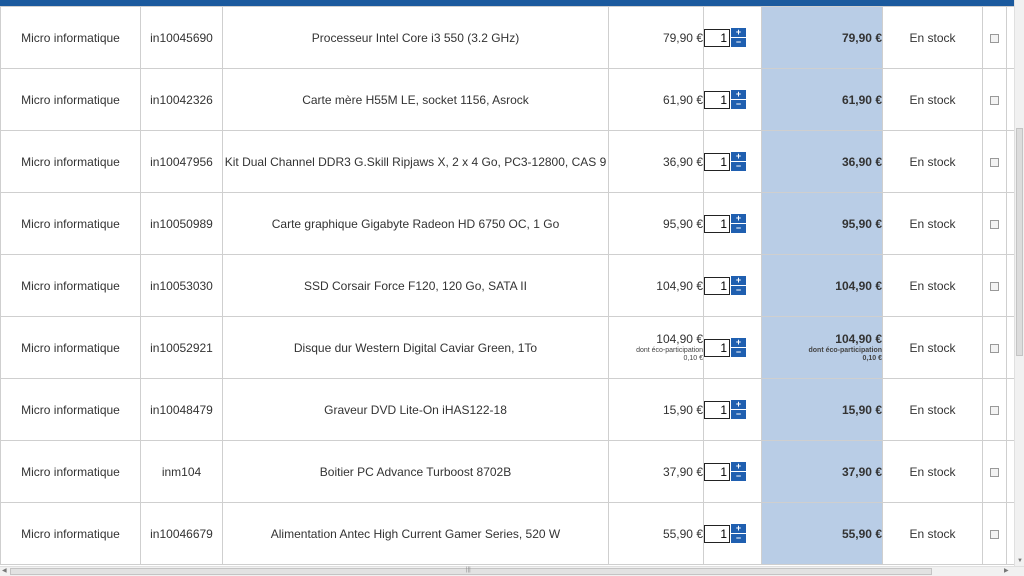 This screenshot has height=576, width=1024. I want to click on scroll-left-arrow-icon: ◀, so click(4, 571).